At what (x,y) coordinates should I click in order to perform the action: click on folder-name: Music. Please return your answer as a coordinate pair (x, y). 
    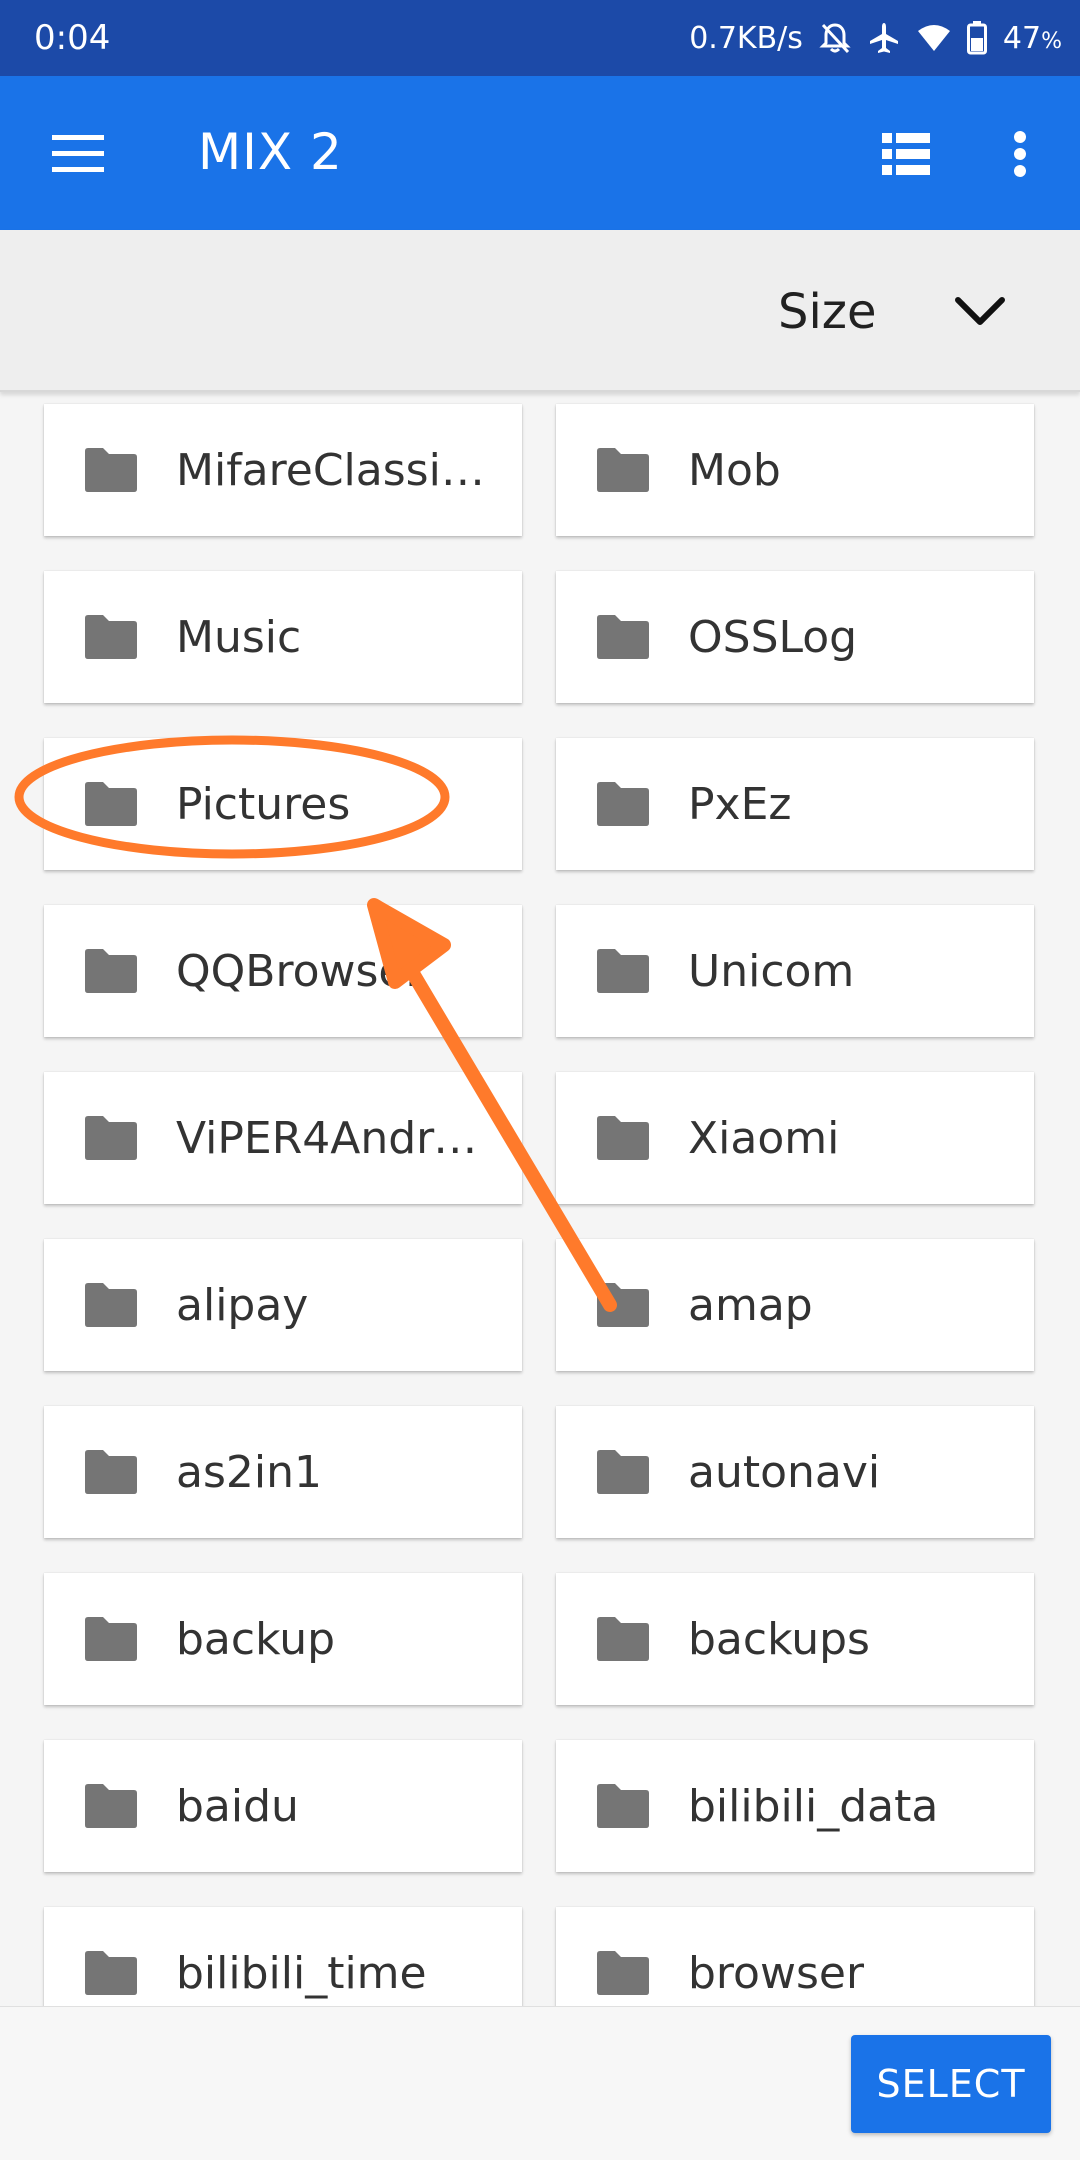
    Looking at the image, I should click on (239, 637).